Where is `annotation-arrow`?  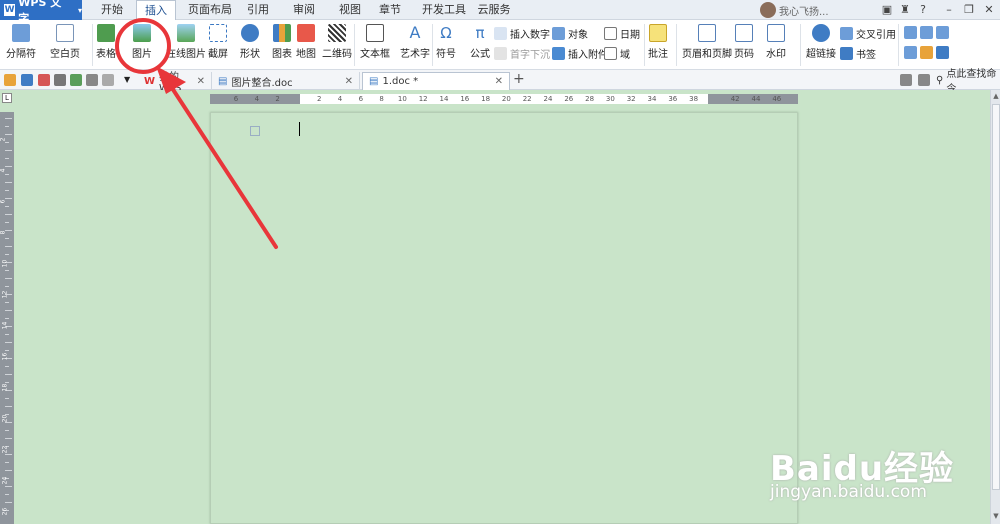
annotation-arrow is located at coordinates (224, 167).